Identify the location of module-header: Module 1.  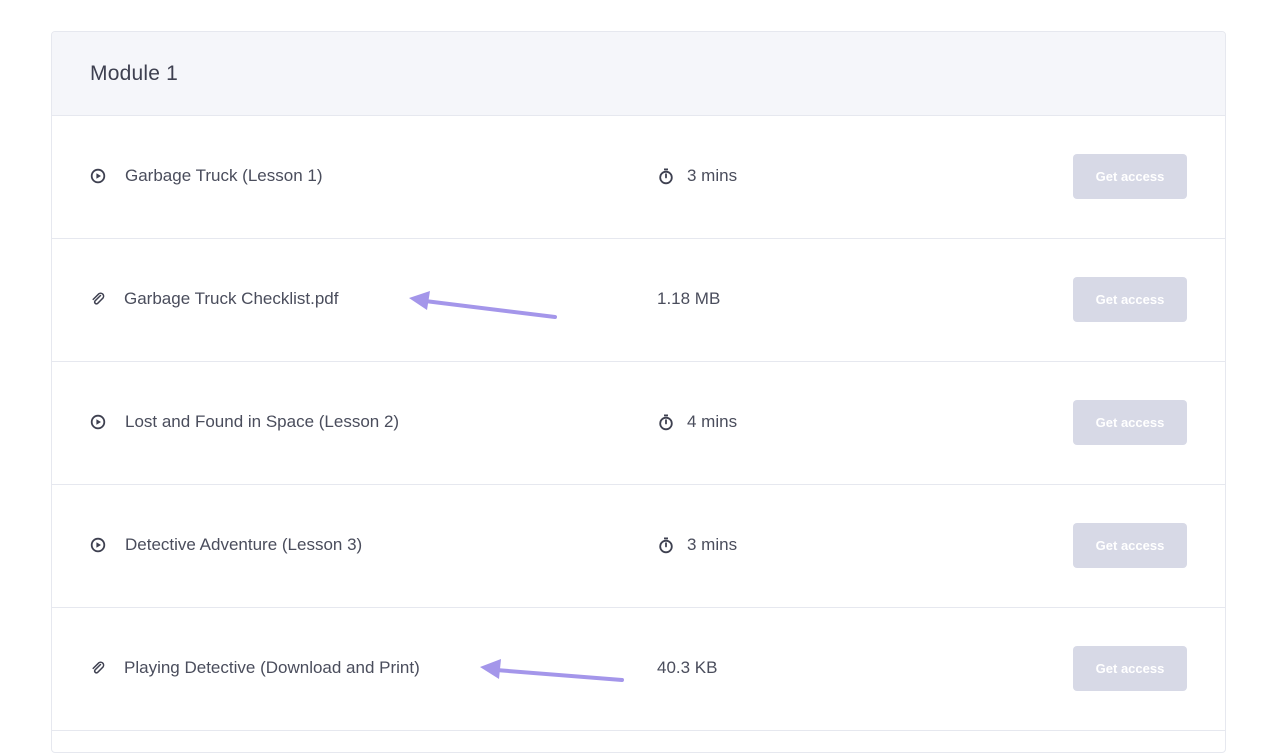
(638, 74).